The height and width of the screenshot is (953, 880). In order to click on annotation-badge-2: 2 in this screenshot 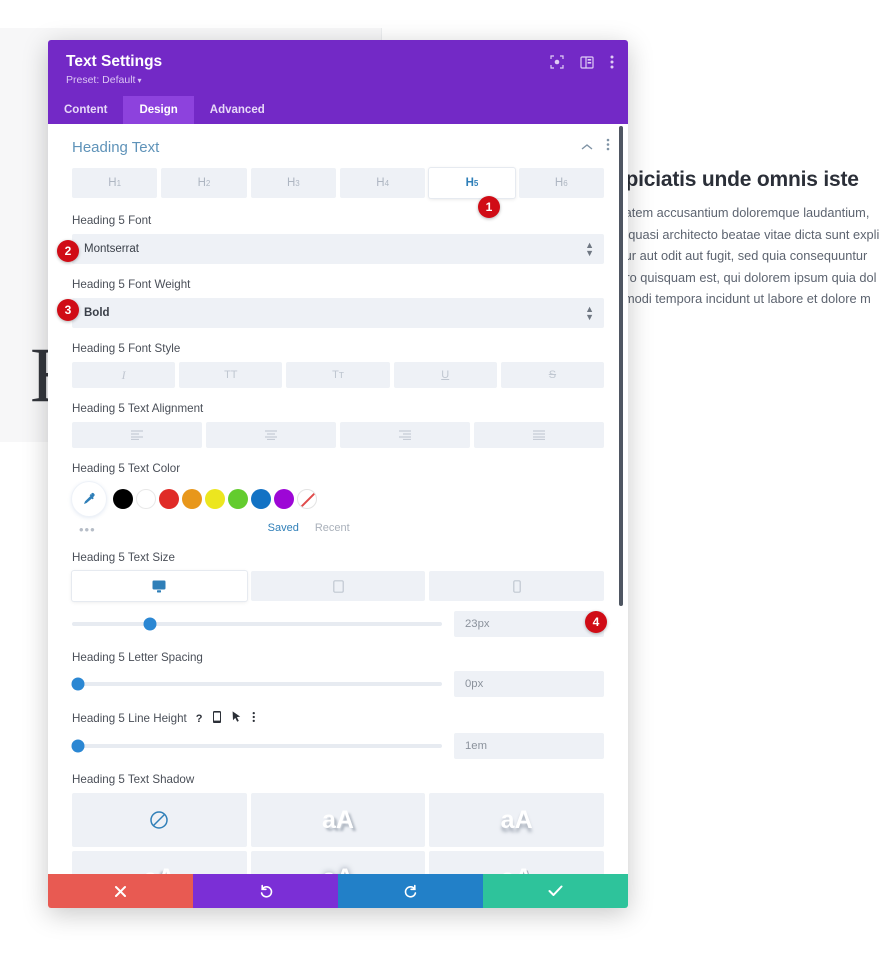, I will do `click(68, 251)`.